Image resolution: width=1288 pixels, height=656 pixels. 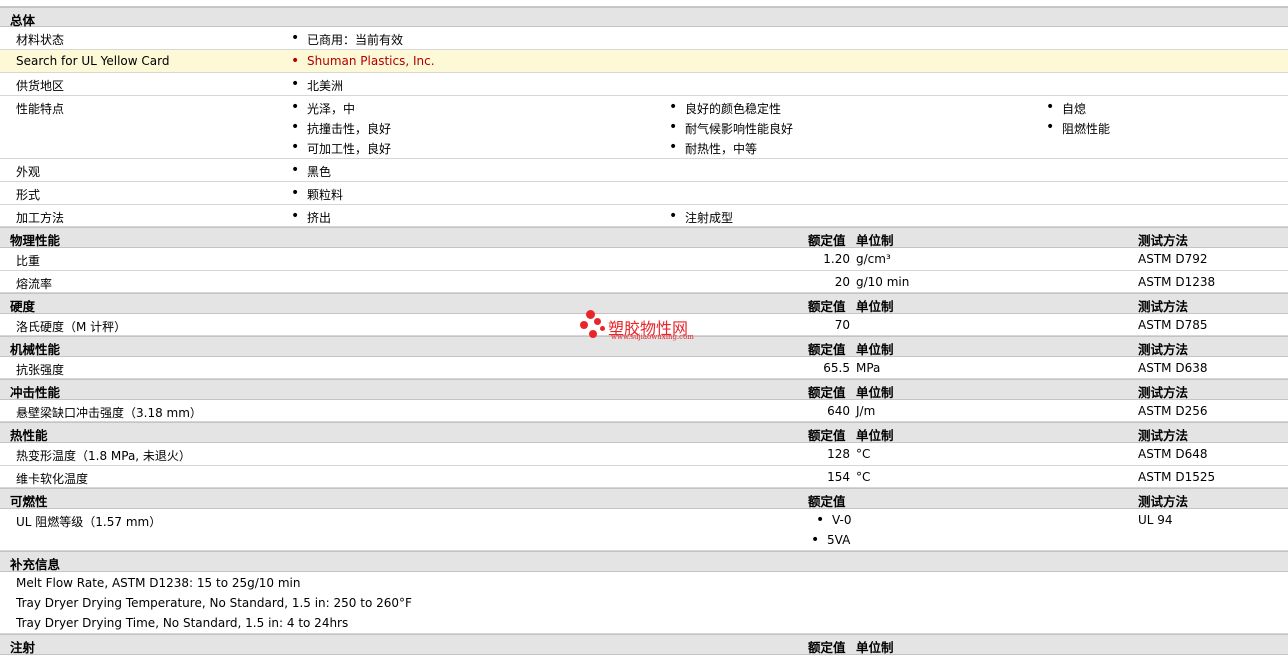 I want to click on row-method: ASTM D648, so click(x=1173, y=454).